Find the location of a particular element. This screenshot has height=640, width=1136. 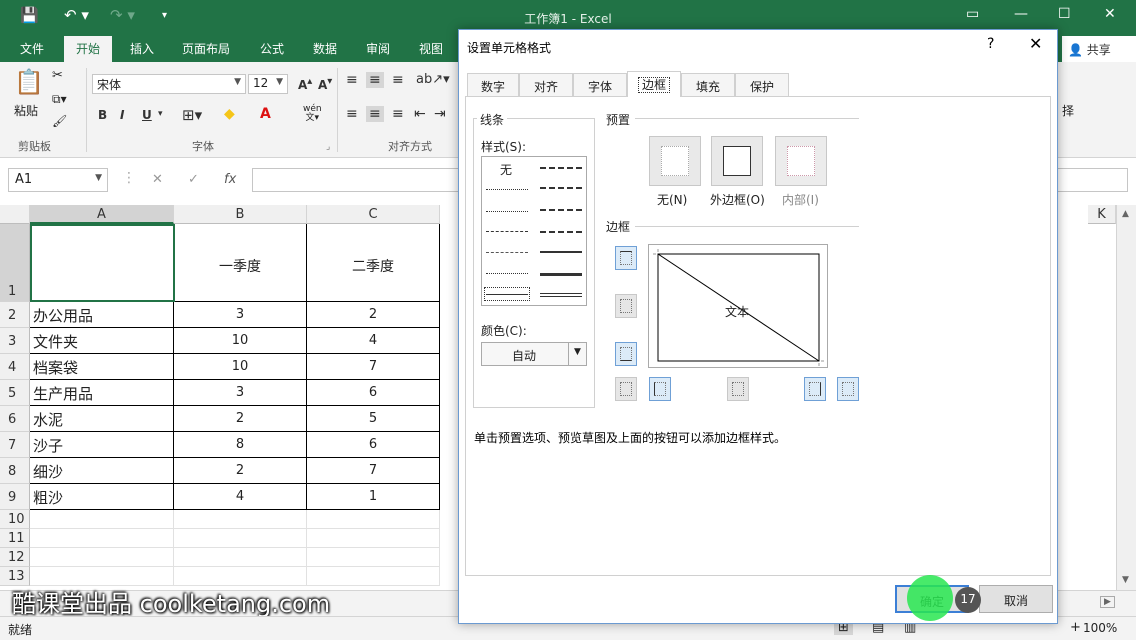

paste-button: 粘贴 is located at coordinates (26, 110).